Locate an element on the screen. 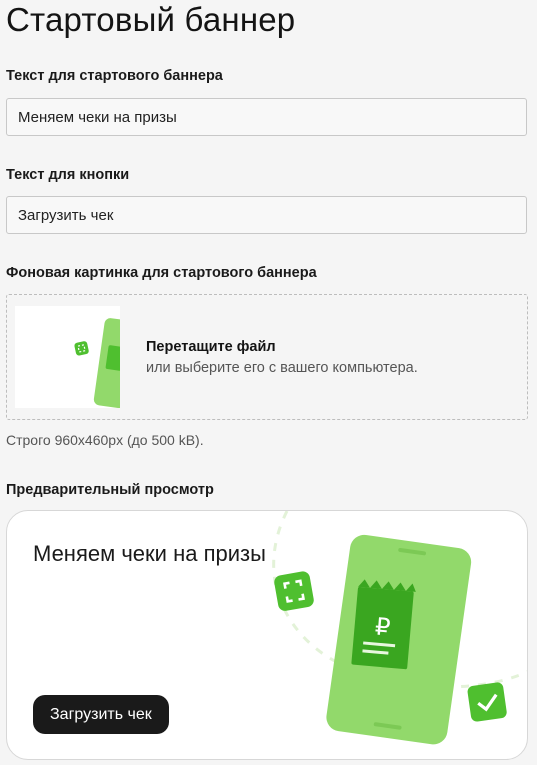 This screenshot has width=537, height=765. dropzone-title: Перетащите файл is located at coordinates (211, 347).